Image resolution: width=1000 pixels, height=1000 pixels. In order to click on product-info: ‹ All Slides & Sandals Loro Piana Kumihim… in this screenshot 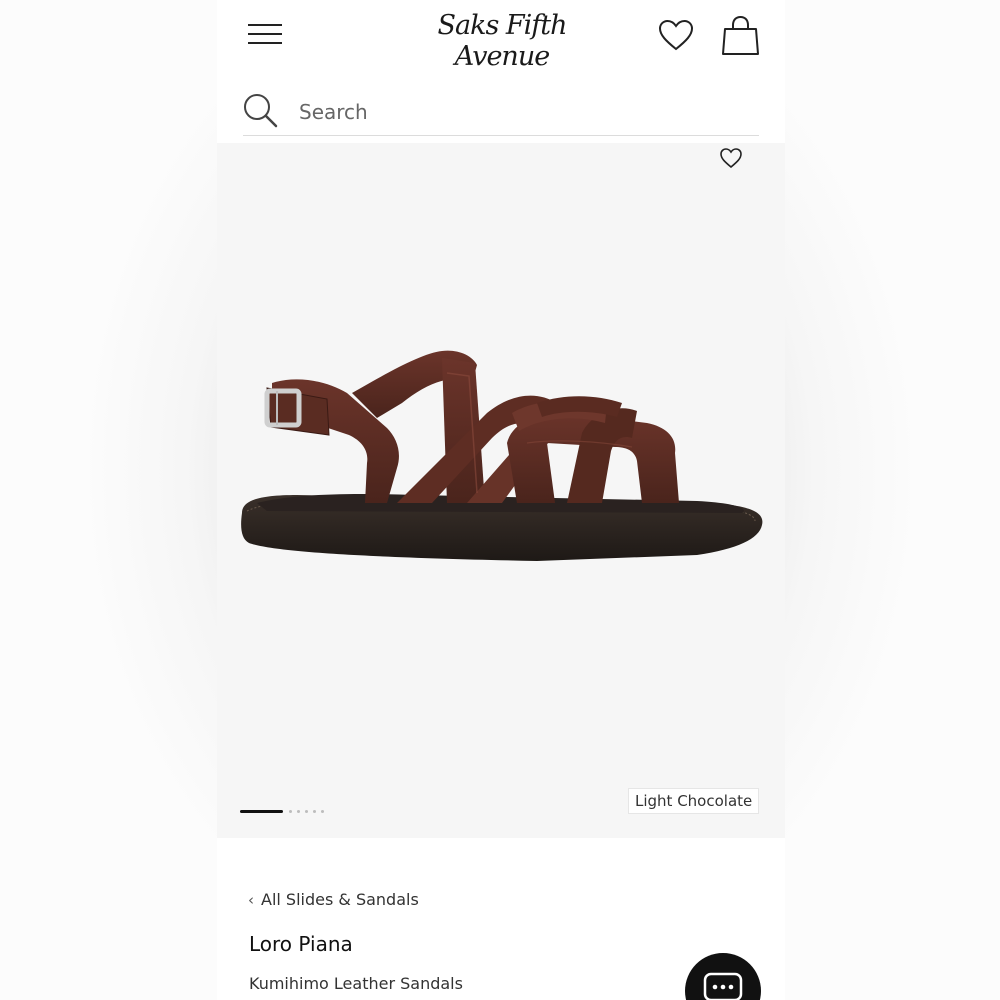, I will do `click(501, 919)`.